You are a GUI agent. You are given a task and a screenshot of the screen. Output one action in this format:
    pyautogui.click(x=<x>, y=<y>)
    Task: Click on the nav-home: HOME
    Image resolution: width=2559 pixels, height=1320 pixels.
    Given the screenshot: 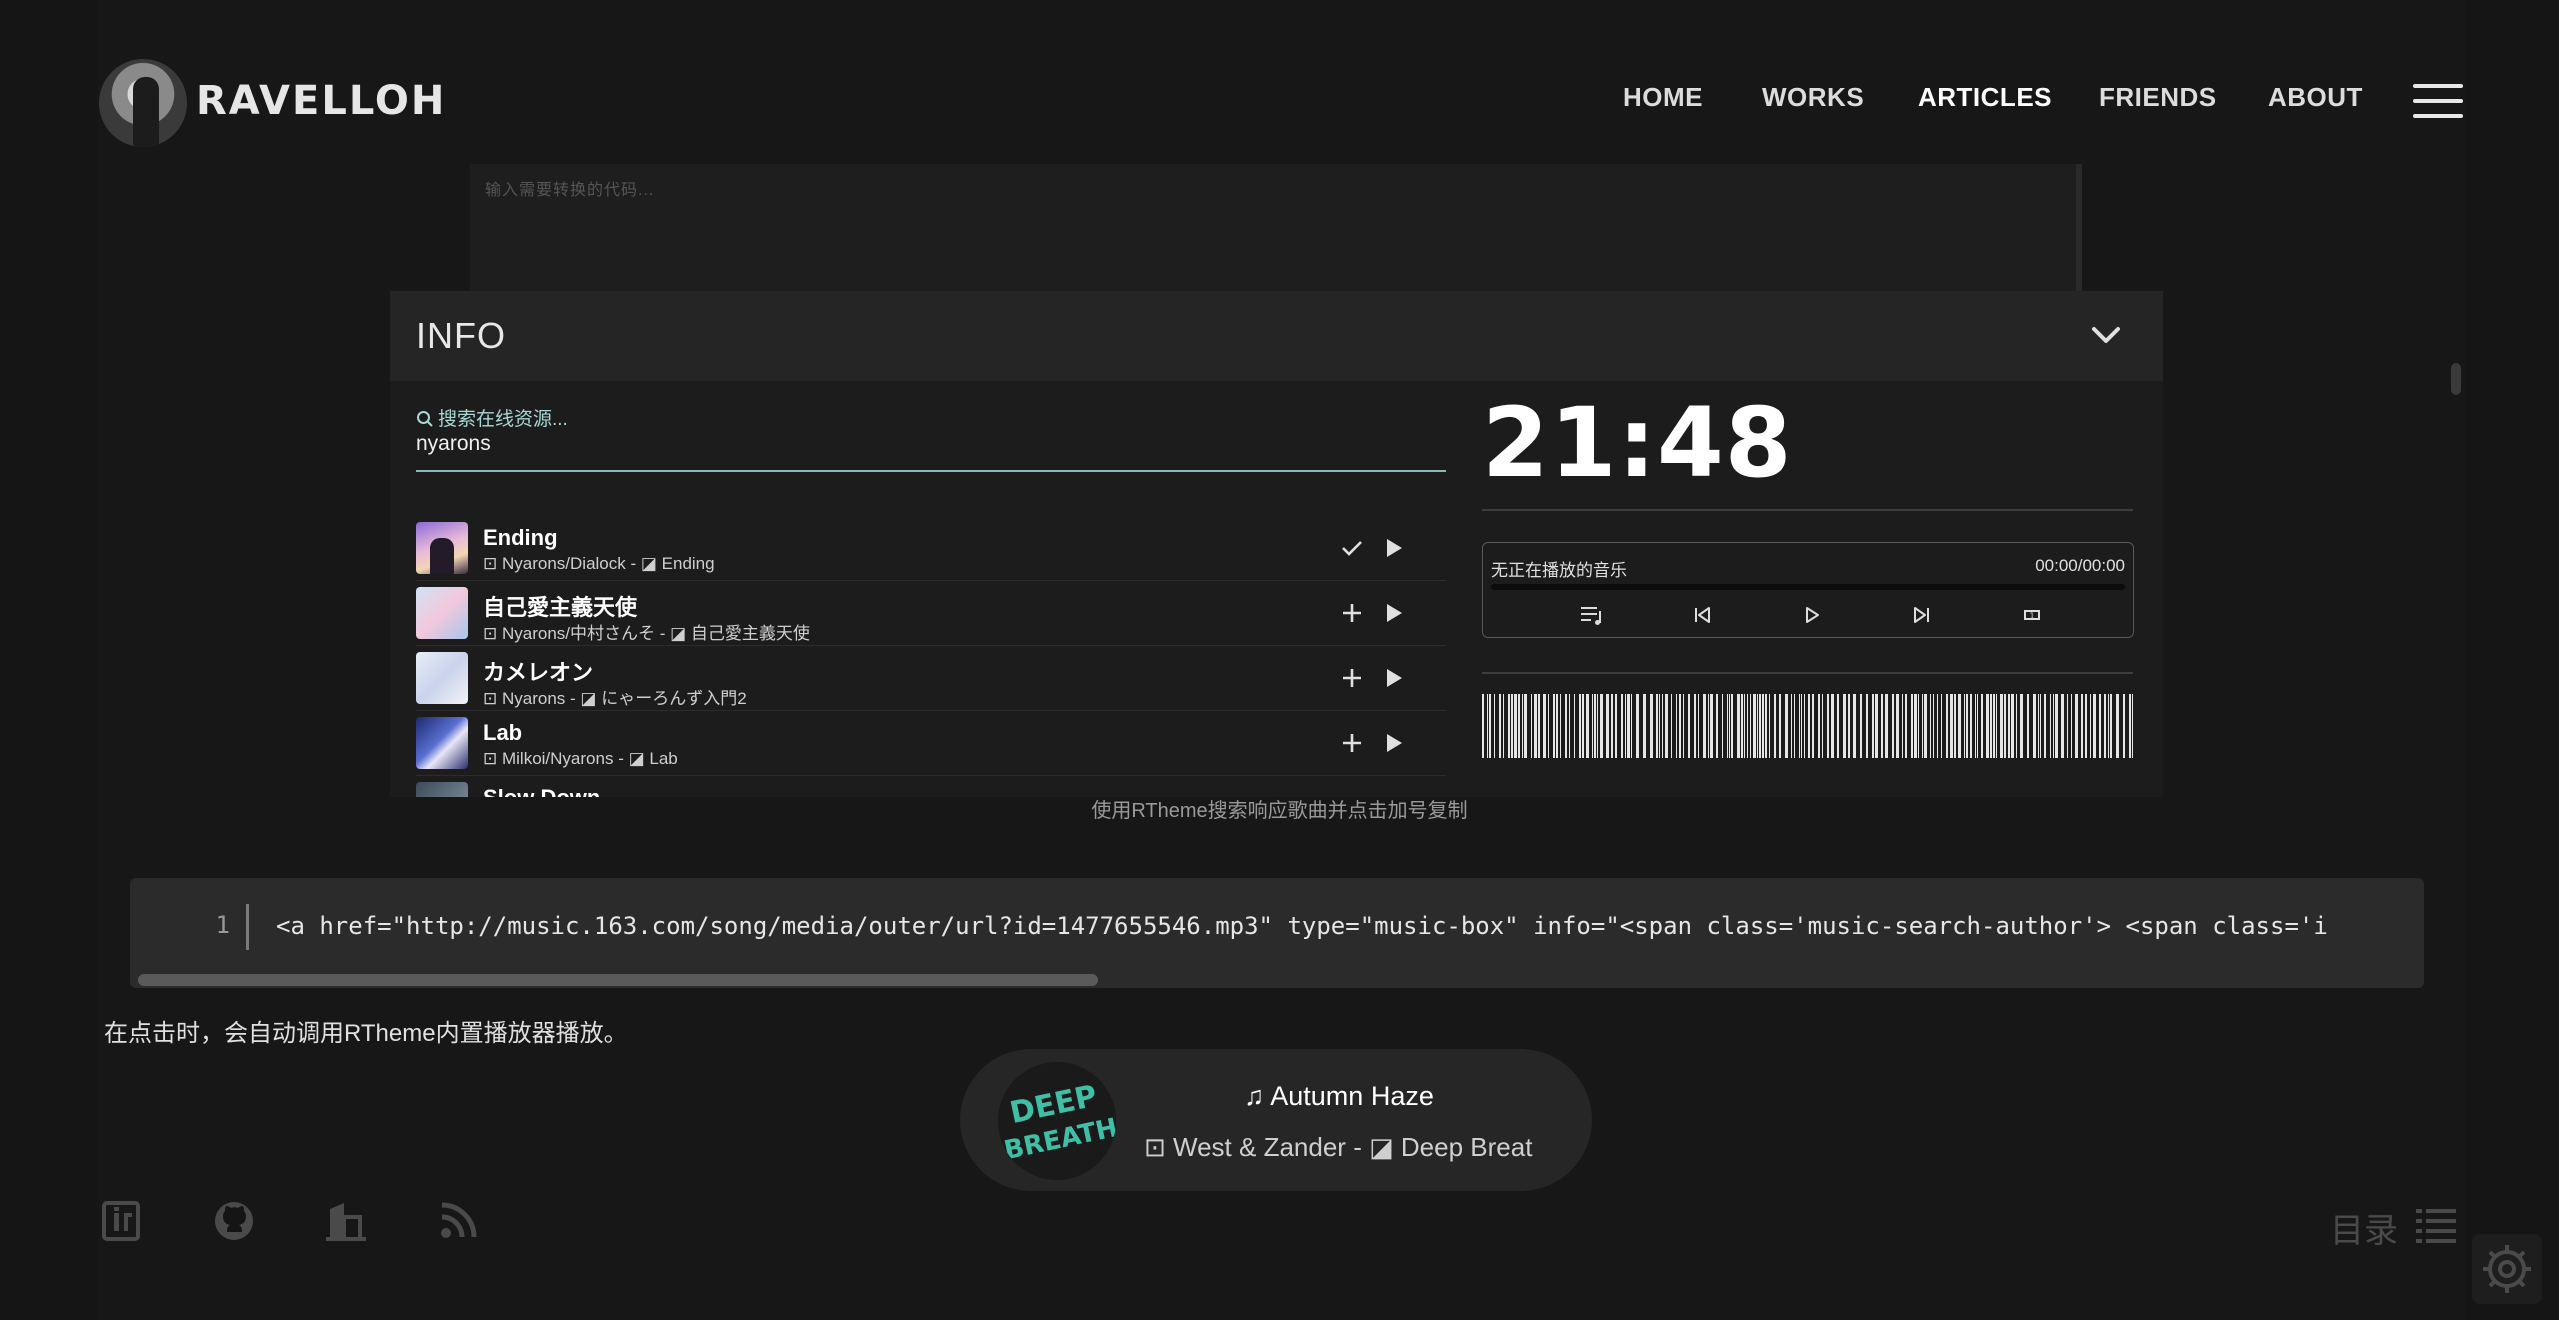 What is the action you would take?
    pyautogui.click(x=1663, y=97)
    